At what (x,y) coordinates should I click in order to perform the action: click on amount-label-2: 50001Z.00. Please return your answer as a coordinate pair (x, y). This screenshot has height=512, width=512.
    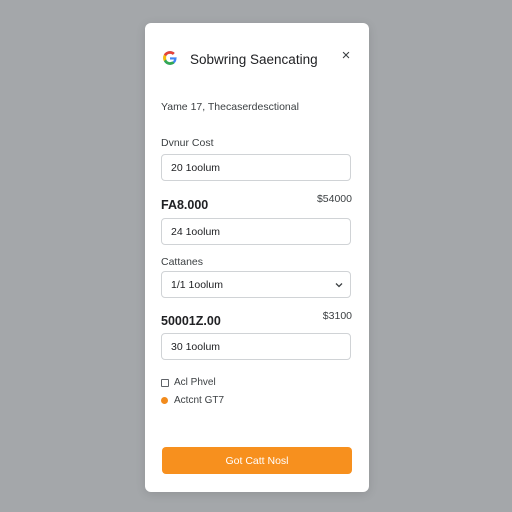
    Looking at the image, I should click on (191, 321).